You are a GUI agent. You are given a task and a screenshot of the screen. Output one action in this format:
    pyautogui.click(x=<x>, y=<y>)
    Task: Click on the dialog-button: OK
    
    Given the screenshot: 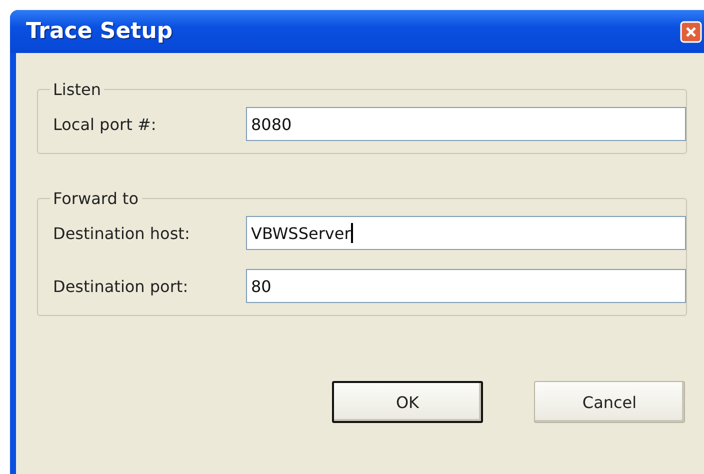 What is the action you would take?
    pyautogui.click(x=407, y=402)
    